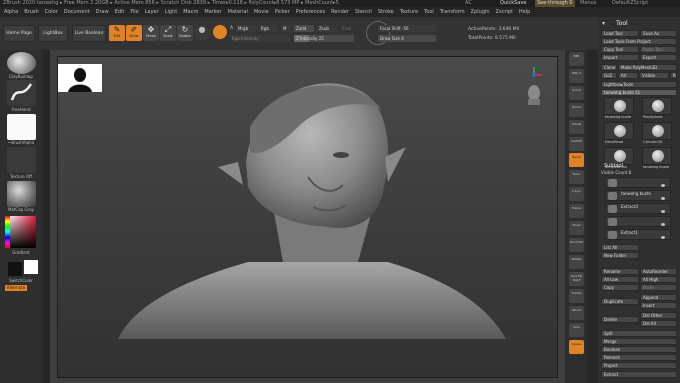 This screenshot has width=680, height=383. What do you see at coordinates (480, 12) in the screenshot?
I see `menu-zplugin: Zplugin` at bounding box center [480, 12].